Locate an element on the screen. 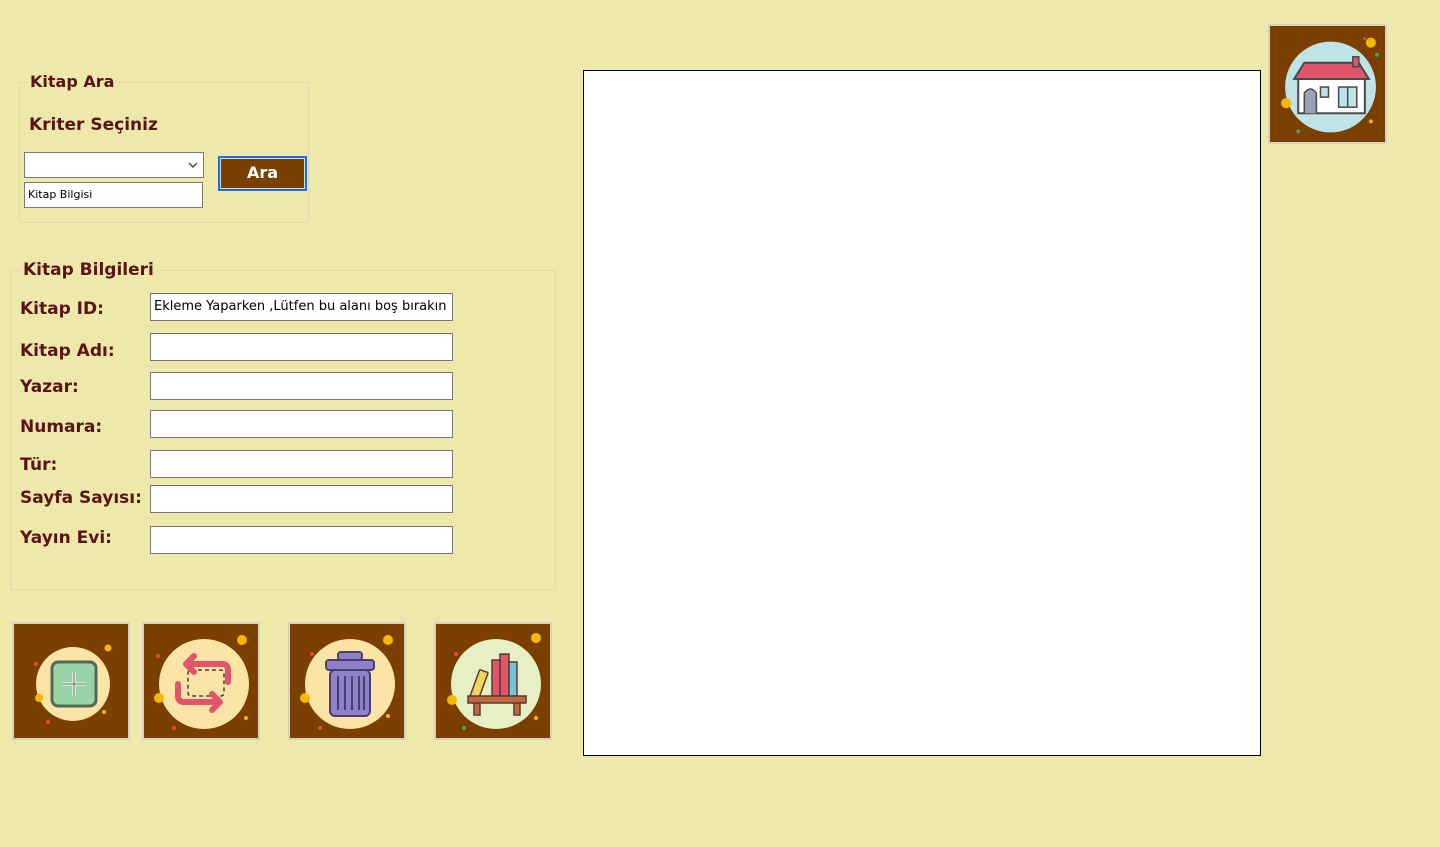 This screenshot has width=1440, height=847. publisher-field is located at coordinates (301, 540).